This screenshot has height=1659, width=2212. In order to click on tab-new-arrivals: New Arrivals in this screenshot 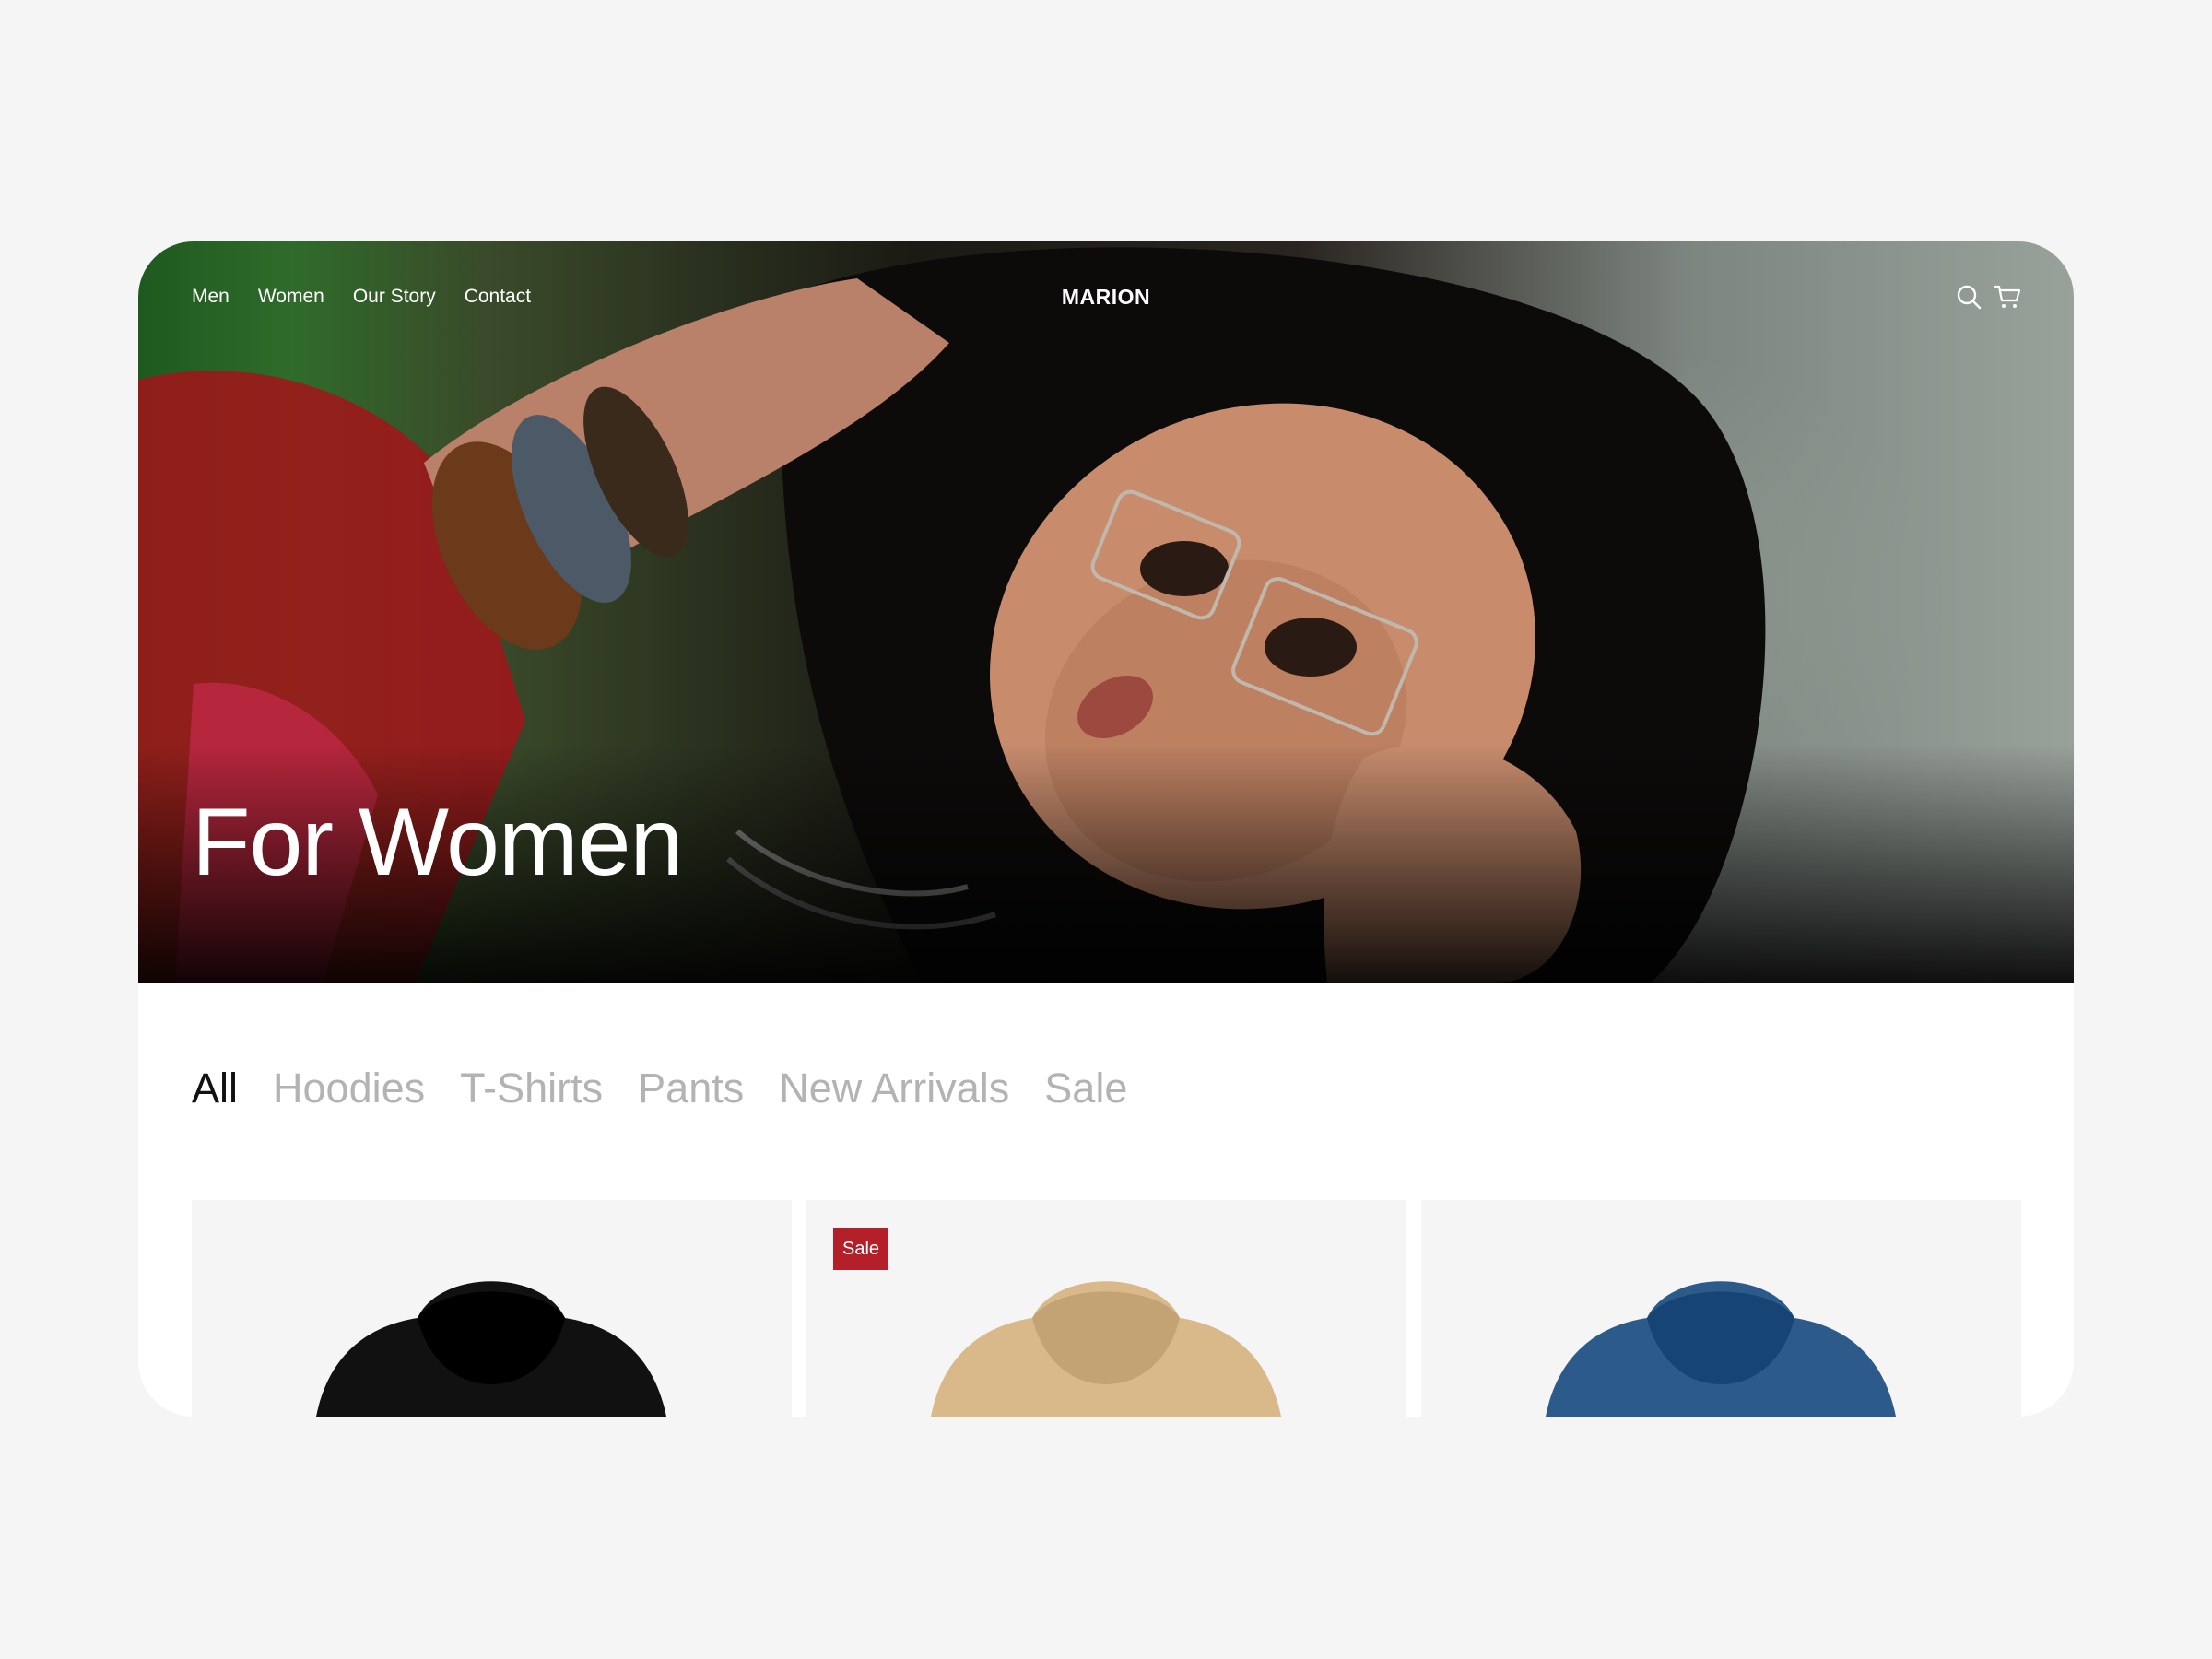, I will do `click(894, 1088)`.